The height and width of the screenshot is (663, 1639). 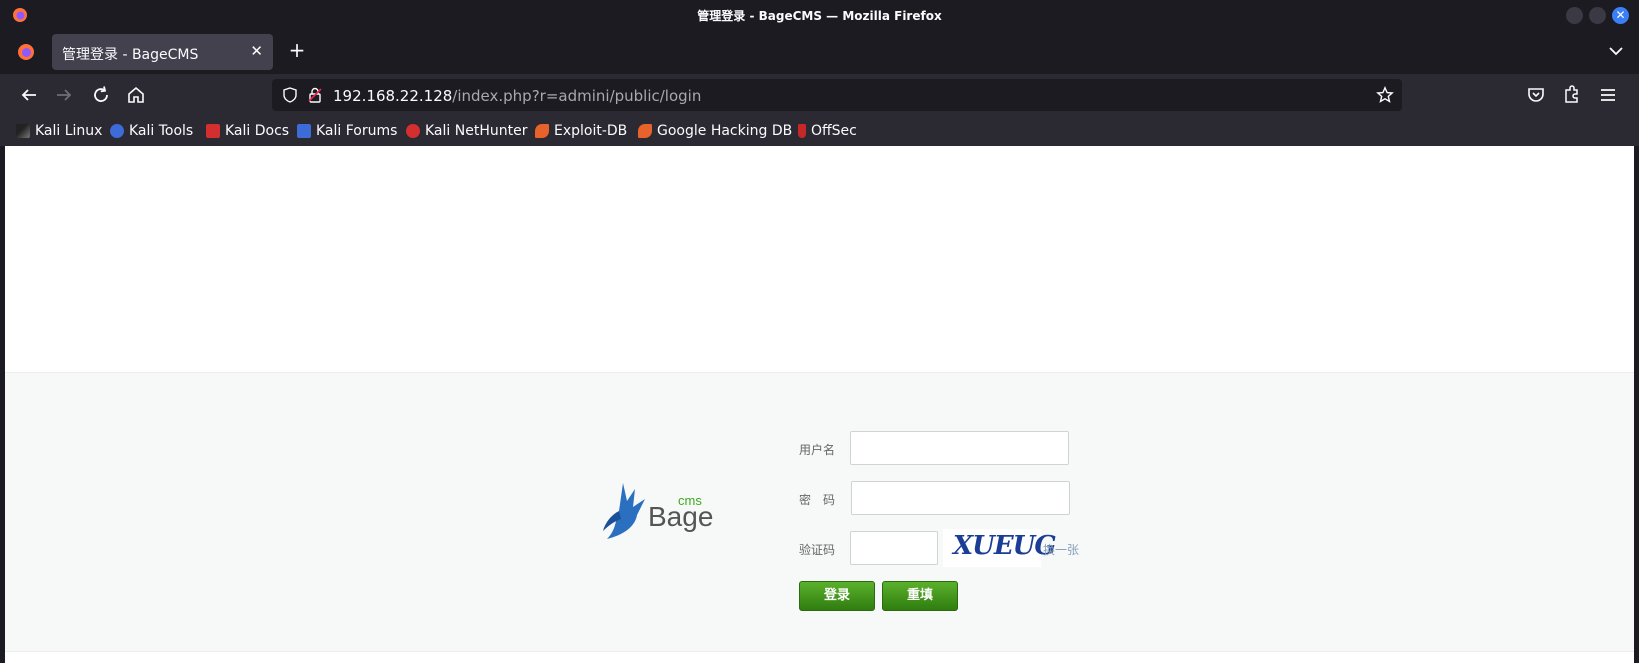 I want to click on bookmark-kali-forums: Kali Forums, so click(x=347, y=131).